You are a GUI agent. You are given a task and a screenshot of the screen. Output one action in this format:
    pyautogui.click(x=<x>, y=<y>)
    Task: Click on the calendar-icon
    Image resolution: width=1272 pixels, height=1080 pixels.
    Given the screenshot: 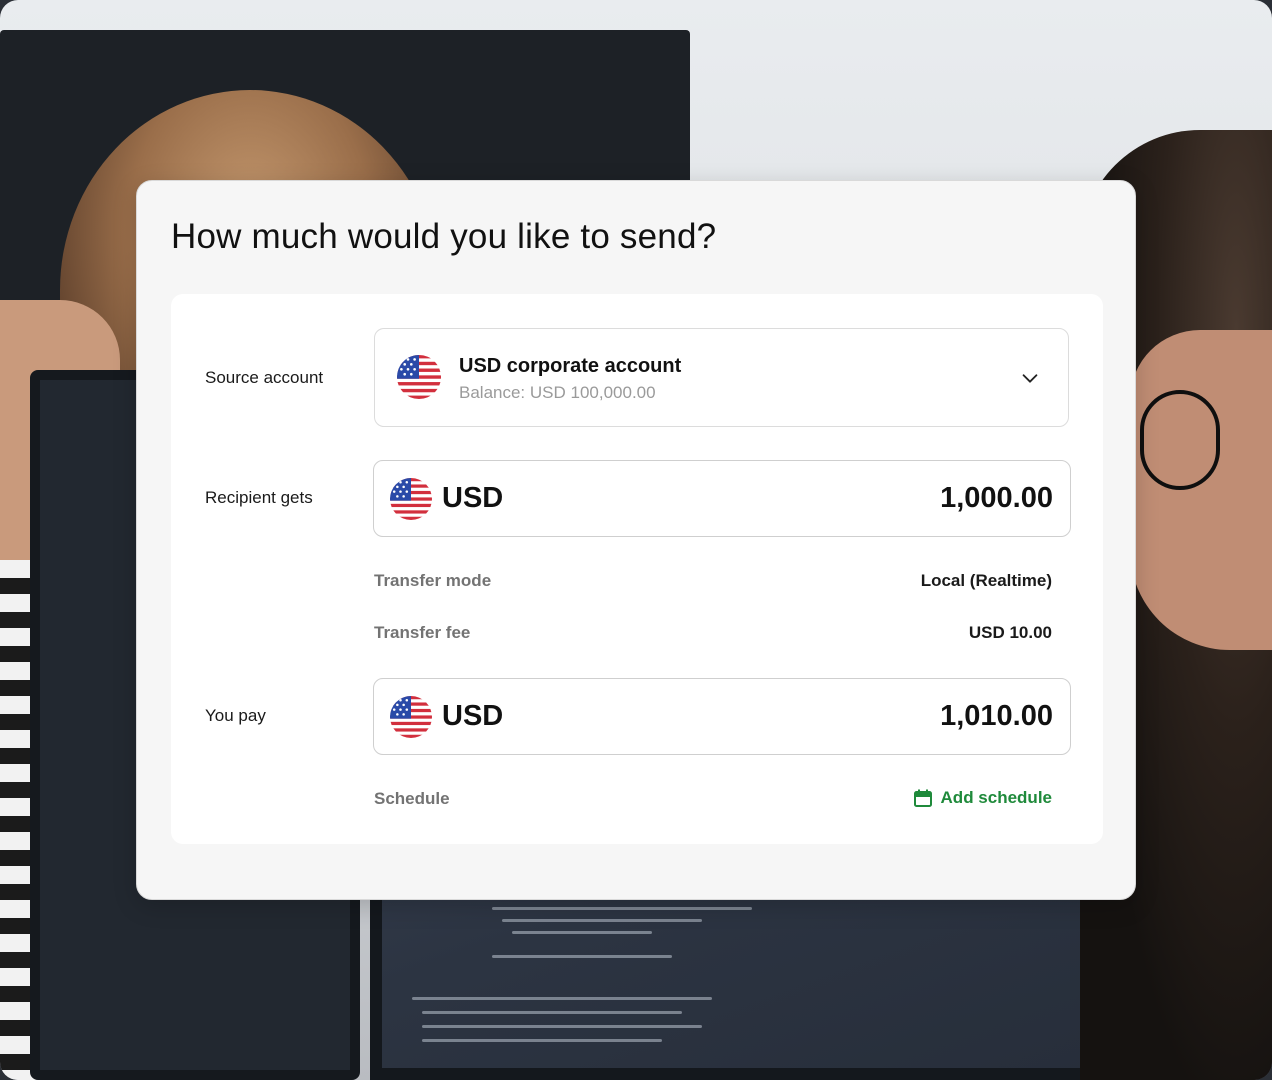 What is the action you would take?
    pyautogui.click(x=922, y=798)
    